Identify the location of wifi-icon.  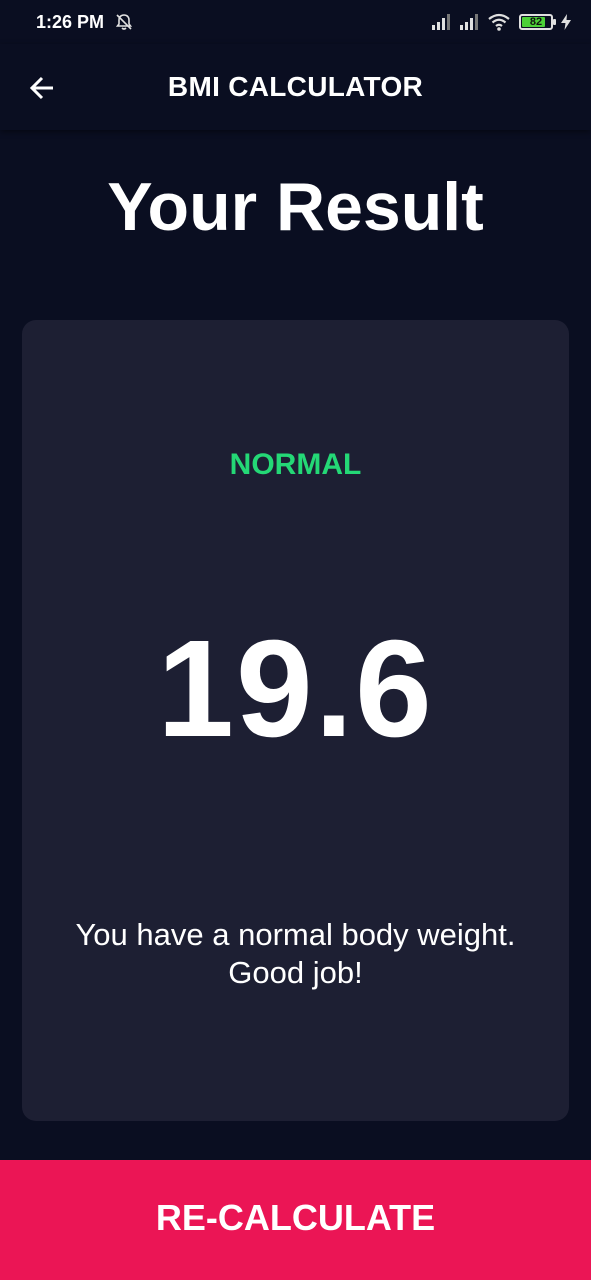
(499, 22).